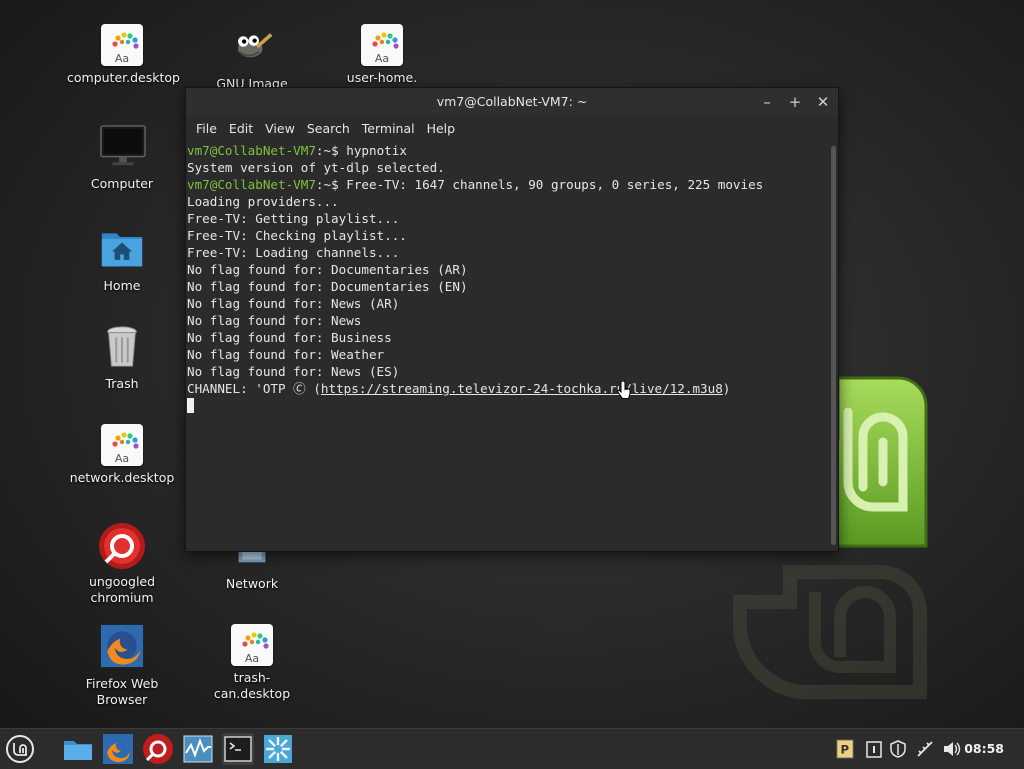  I want to click on network-icon, so click(925, 749).